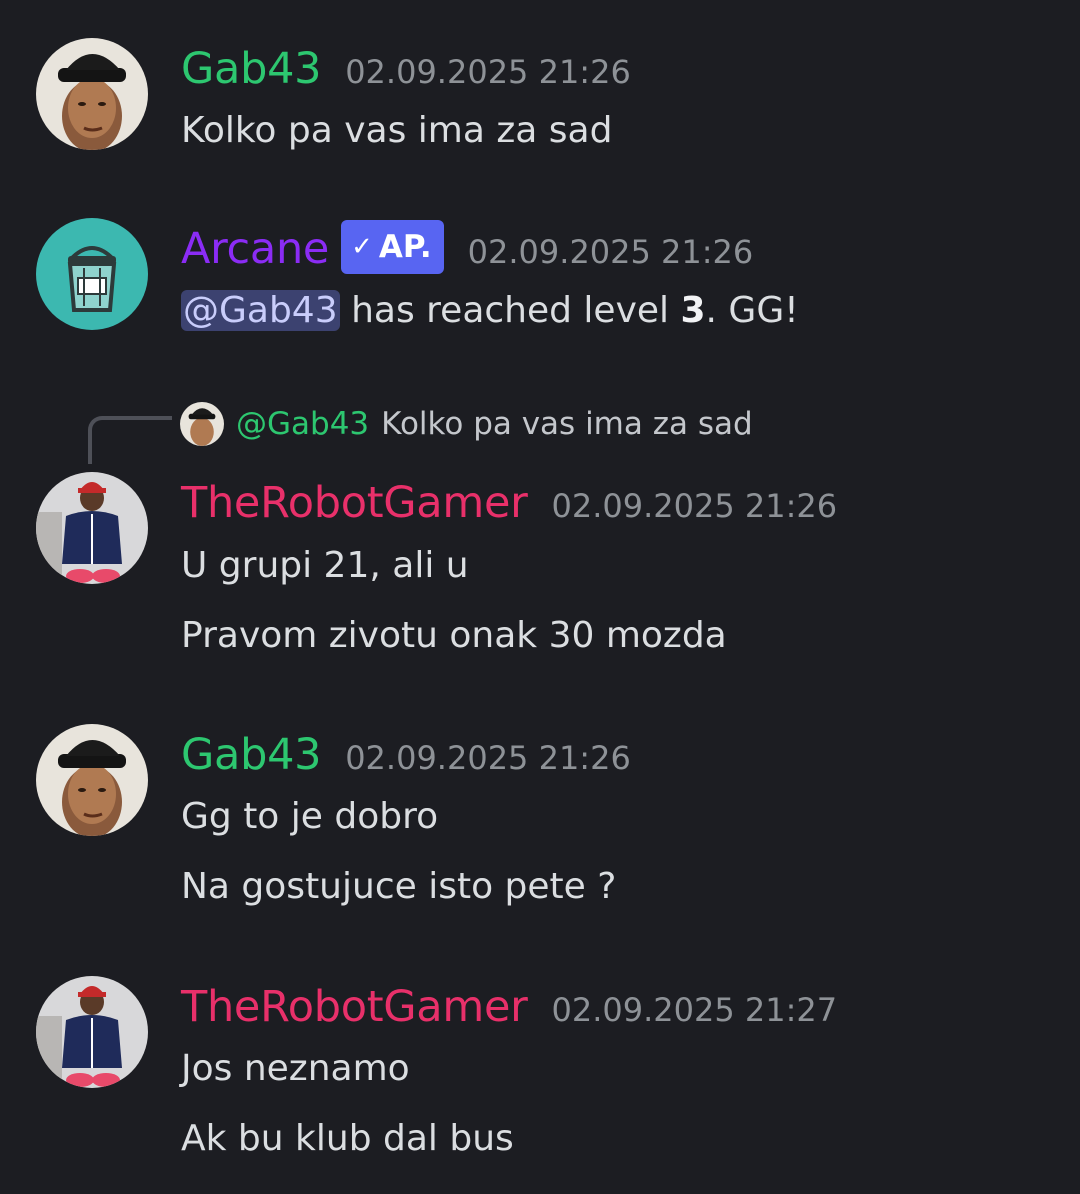 This screenshot has height=1194, width=1080. I want to click on reply-reference: @Gab43 Kolko pa vas ima za sad, so click(466, 424).